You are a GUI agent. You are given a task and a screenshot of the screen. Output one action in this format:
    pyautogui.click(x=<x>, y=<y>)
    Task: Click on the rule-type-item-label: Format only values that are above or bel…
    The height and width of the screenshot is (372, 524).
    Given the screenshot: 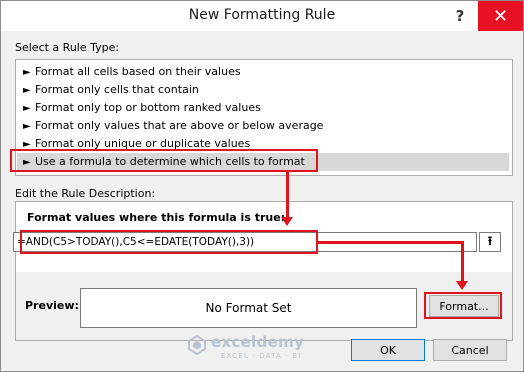 What is the action you would take?
    pyautogui.click(x=179, y=125)
    